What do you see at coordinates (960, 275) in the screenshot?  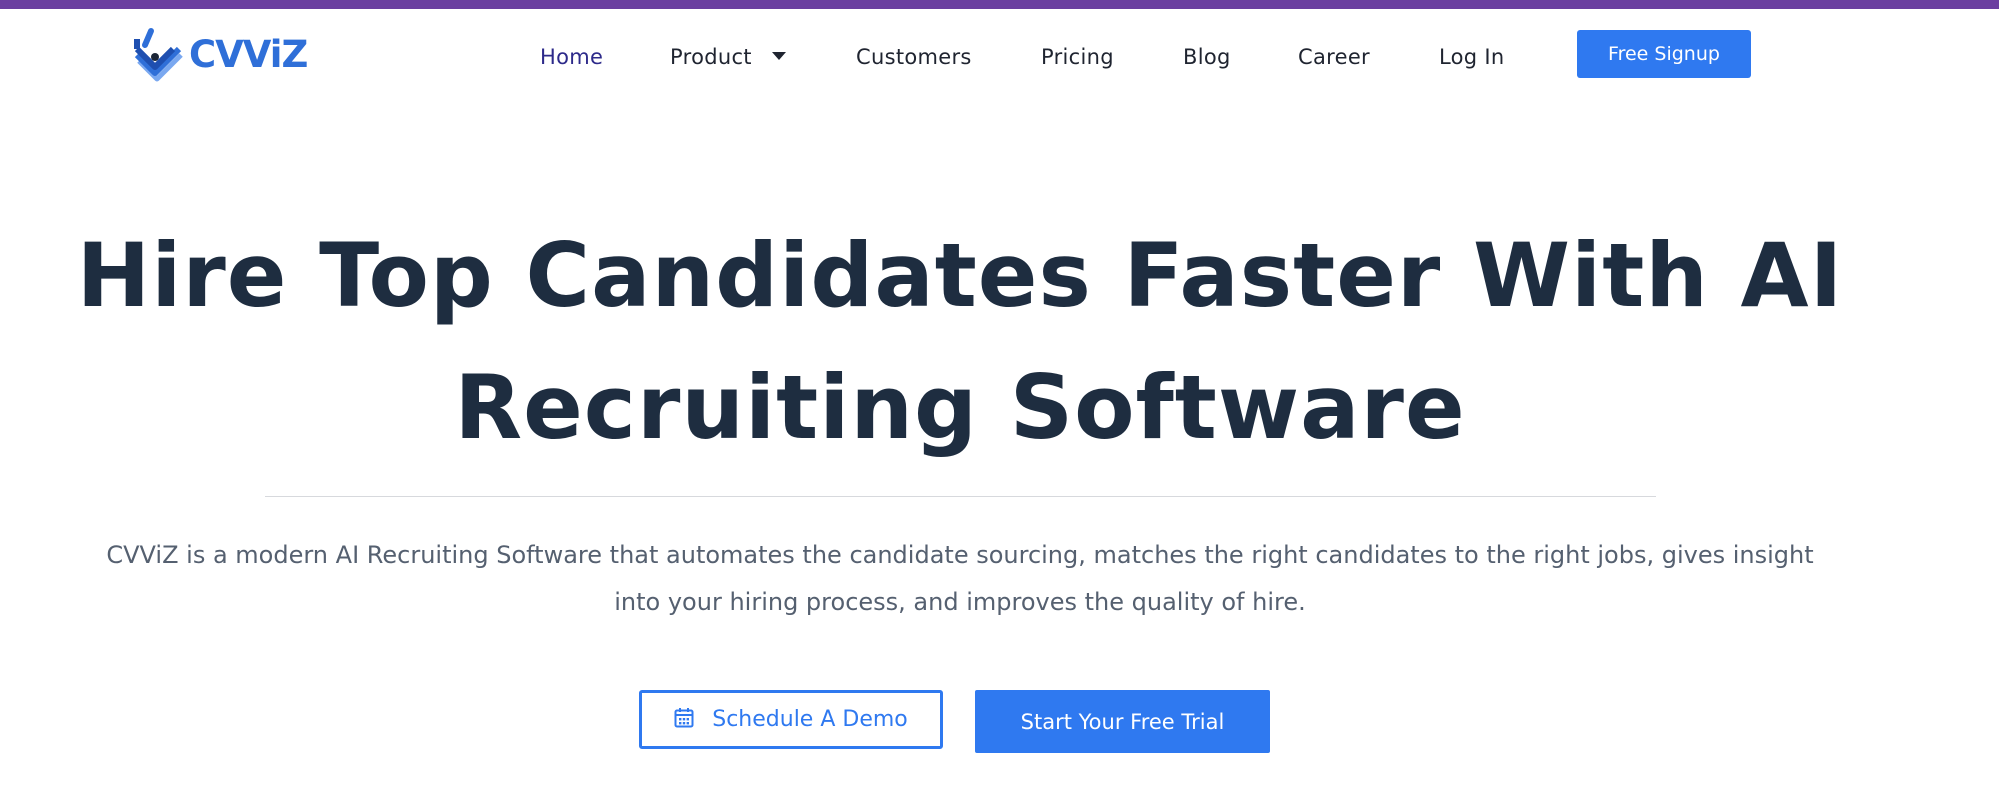 I see `hero-title-line-1: Hire Top Candidates Faster With AI` at bounding box center [960, 275].